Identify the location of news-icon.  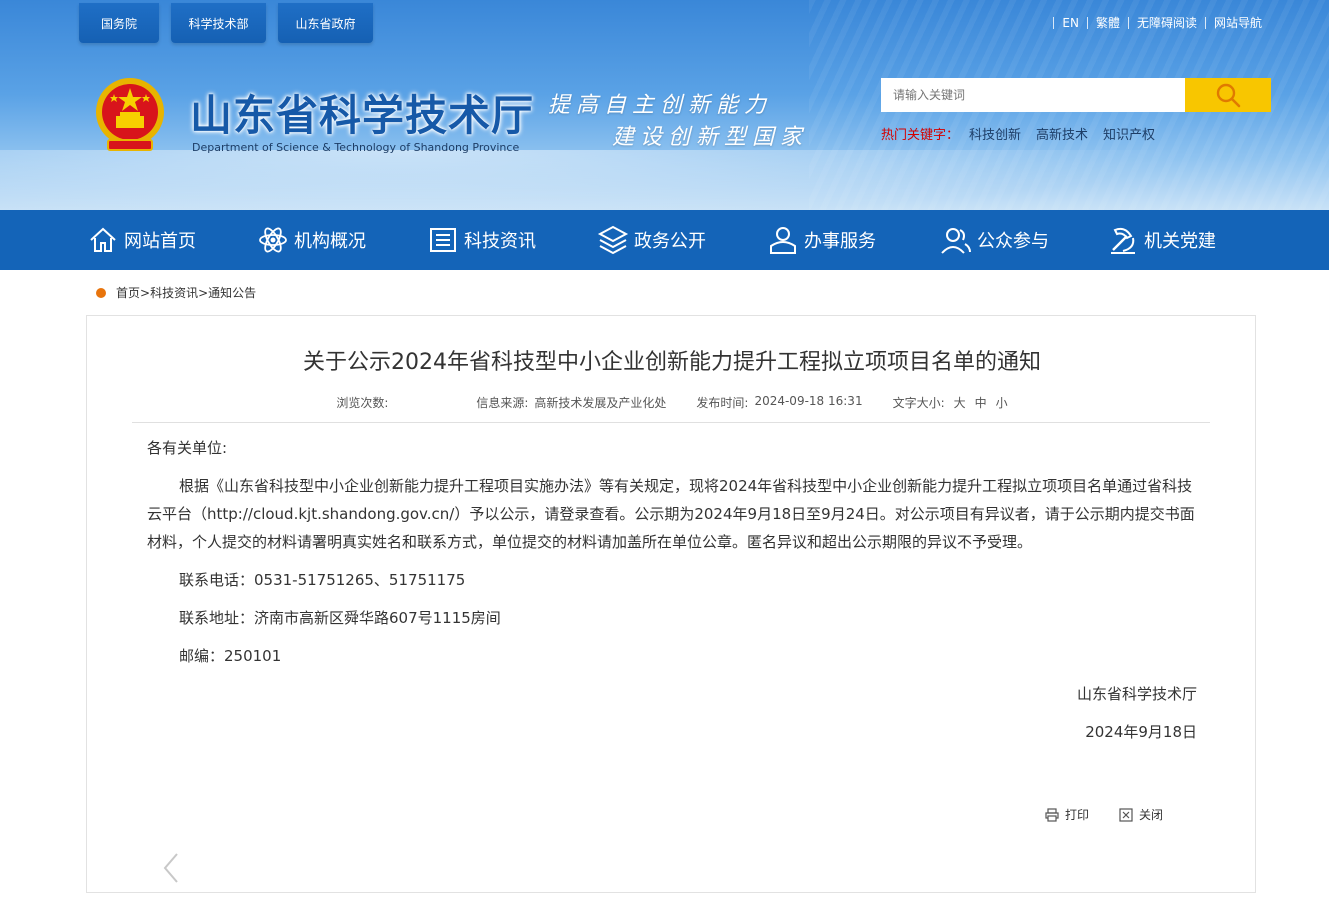
(443, 240).